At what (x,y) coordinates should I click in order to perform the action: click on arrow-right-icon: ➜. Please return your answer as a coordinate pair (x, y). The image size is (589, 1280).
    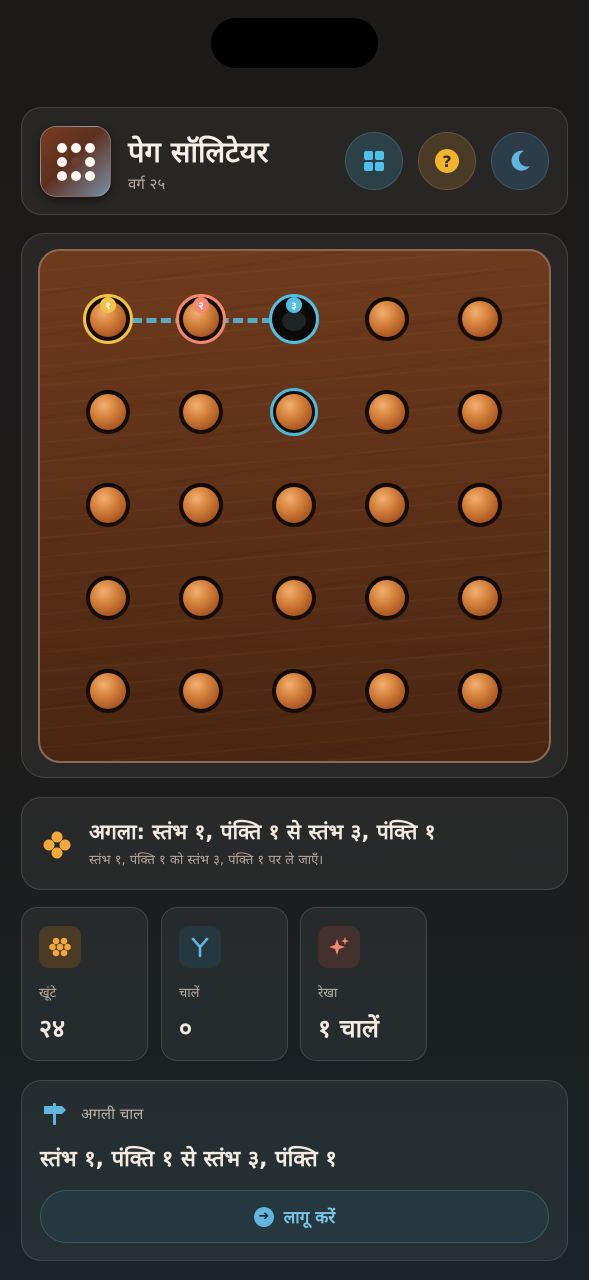
    Looking at the image, I should click on (263, 1216).